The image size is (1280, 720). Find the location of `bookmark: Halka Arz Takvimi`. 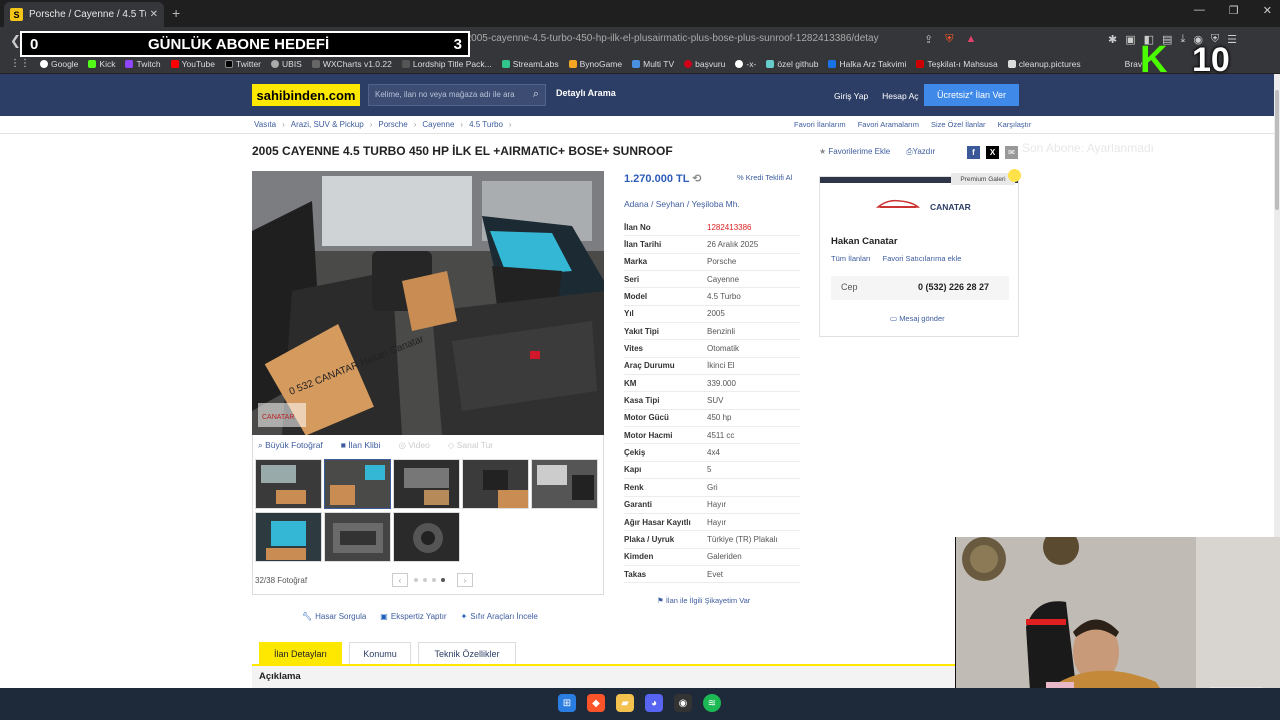

bookmark: Halka Arz Takvimi is located at coordinates (867, 64).